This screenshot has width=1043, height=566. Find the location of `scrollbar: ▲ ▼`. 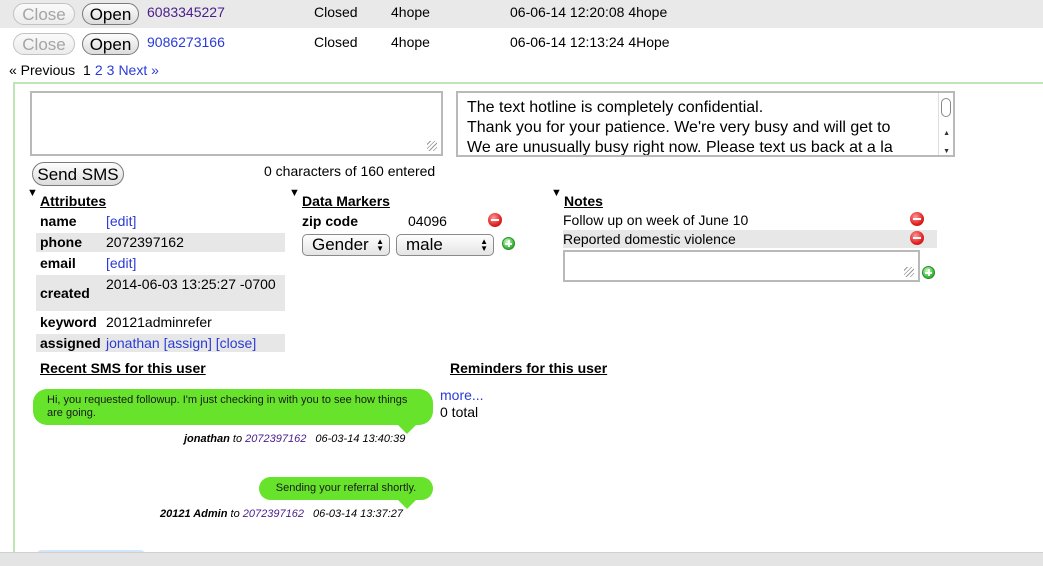

scrollbar: ▲ ▼ is located at coordinates (945, 124).